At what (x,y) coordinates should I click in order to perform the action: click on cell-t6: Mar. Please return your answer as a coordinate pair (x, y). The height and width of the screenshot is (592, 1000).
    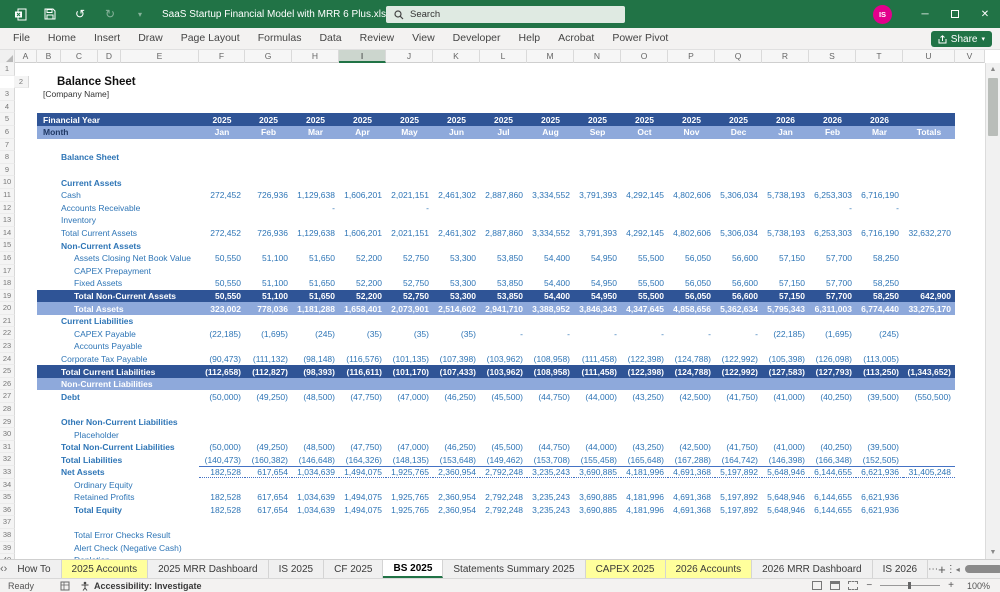
    Looking at the image, I should click on (879, 132).